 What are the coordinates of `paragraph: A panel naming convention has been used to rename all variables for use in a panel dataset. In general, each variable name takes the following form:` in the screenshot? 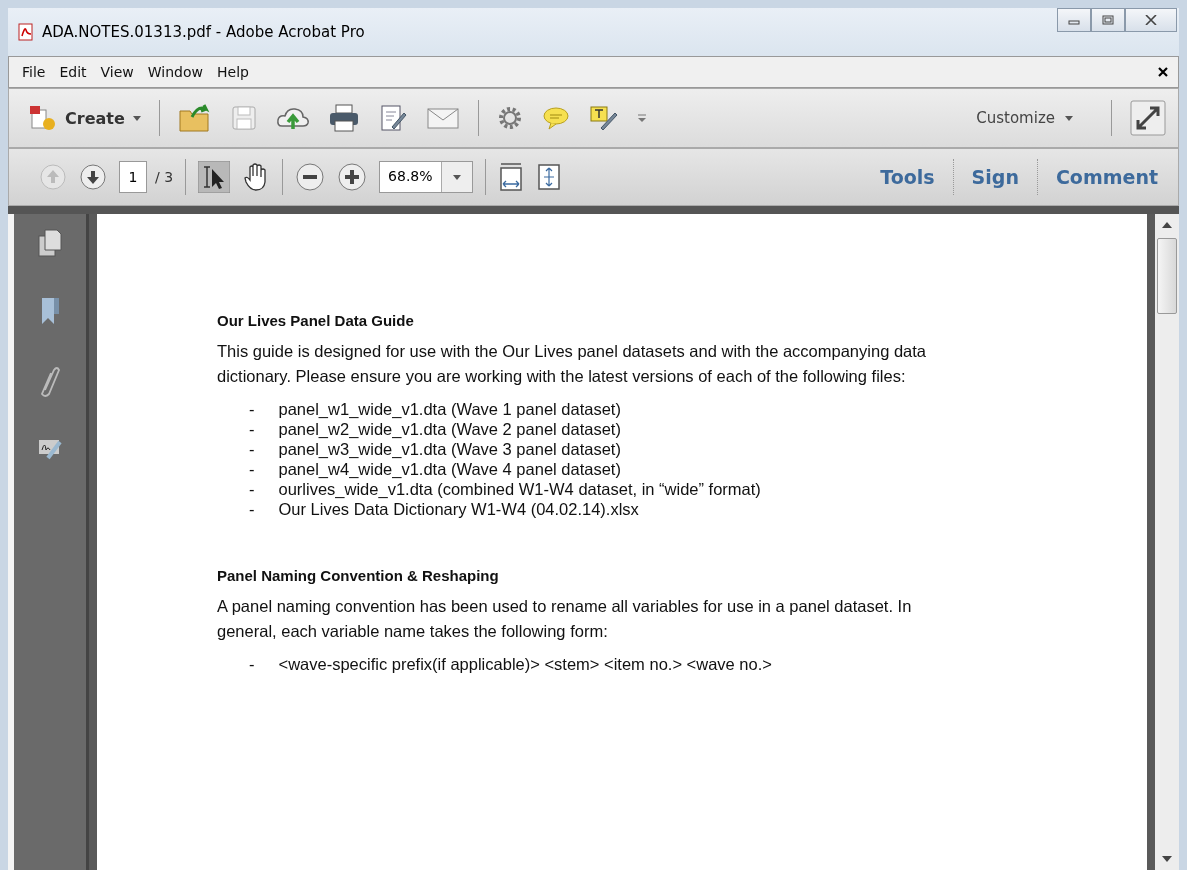 It's located at (565, 619).